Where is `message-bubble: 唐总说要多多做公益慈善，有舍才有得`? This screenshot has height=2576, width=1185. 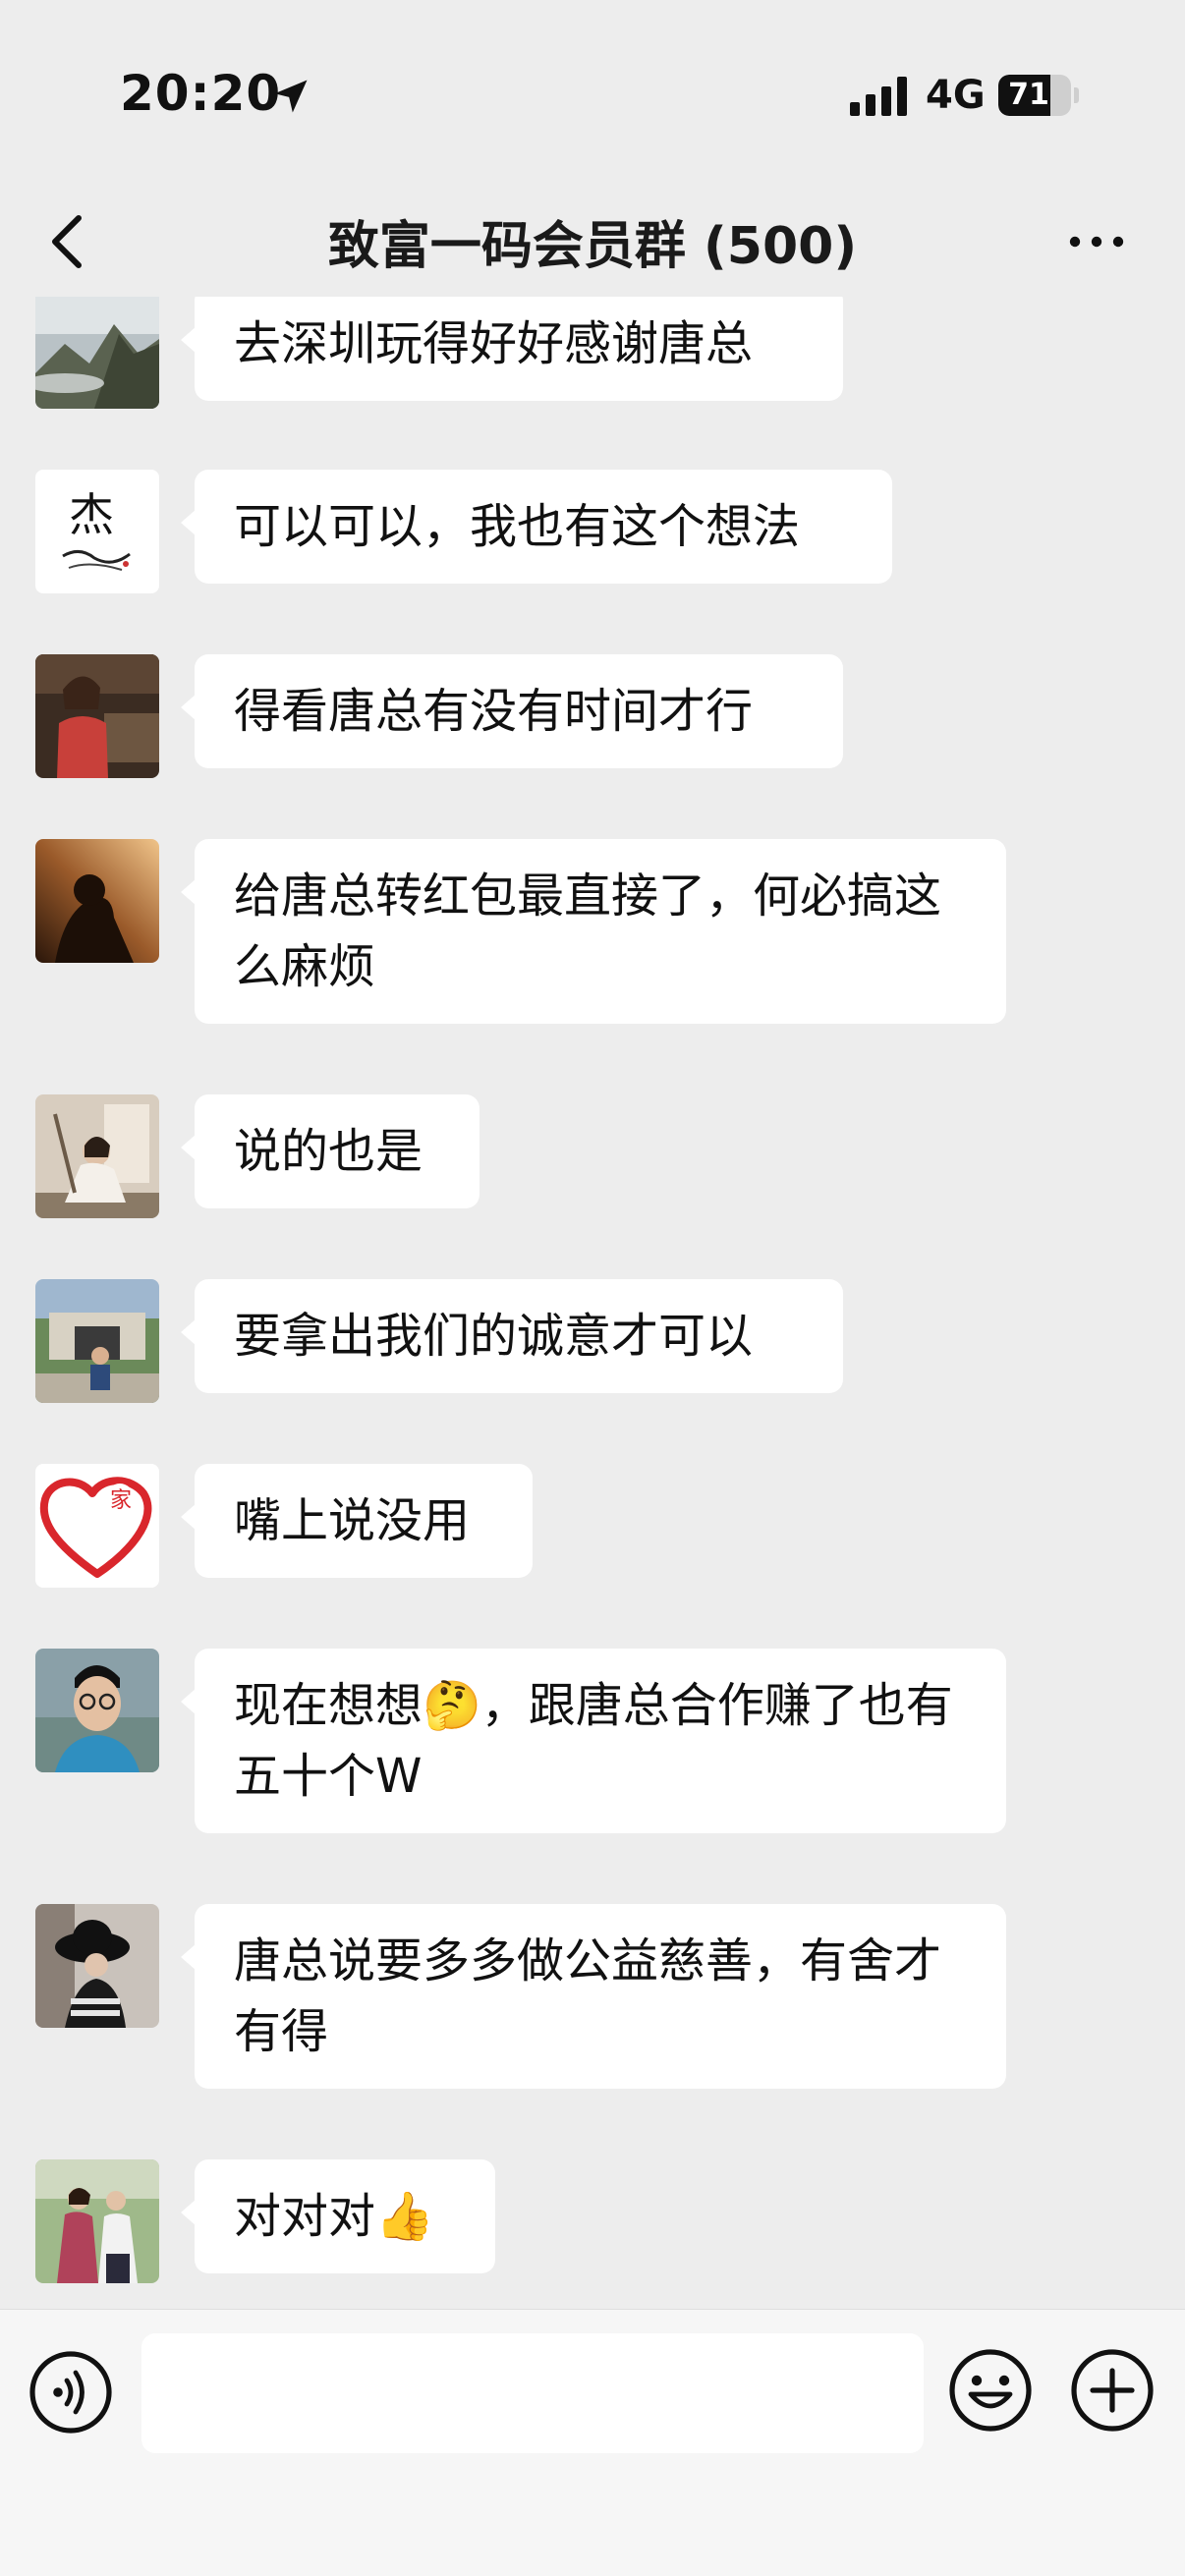
message-bubble: 唐总说要多多做公益慈善，有舍才有得 is located at coordinates (594, 1996).